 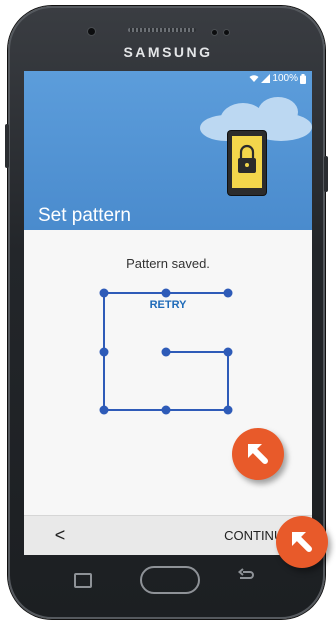 I want to click on light-sensor, so click(x=226, y=32).